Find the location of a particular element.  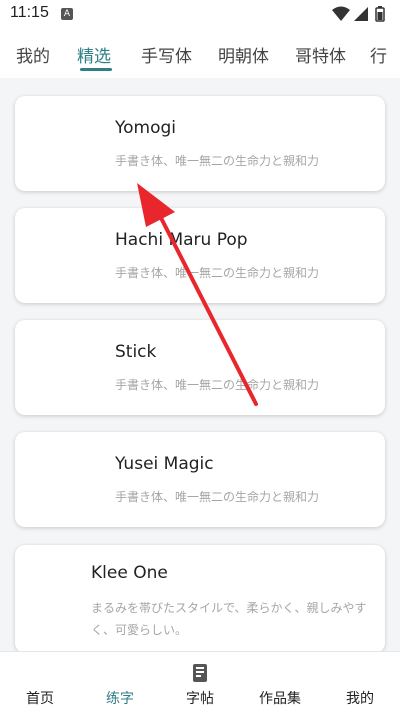

status-bar: 11:15 A is located at coordinates (200, 14).